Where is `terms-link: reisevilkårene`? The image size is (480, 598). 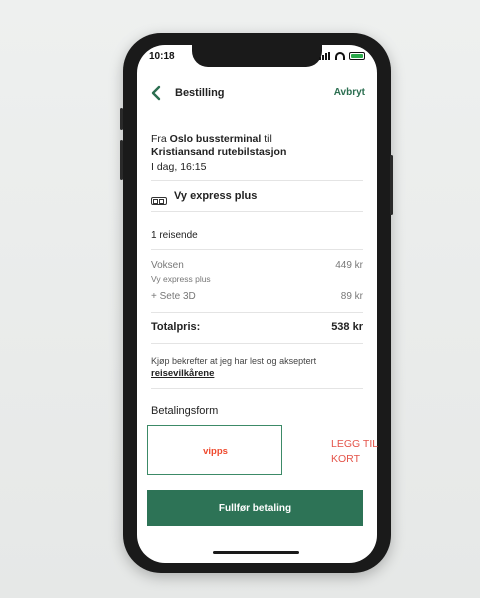
terms-link: reisevilkårene is located at coordinates (182, 373).